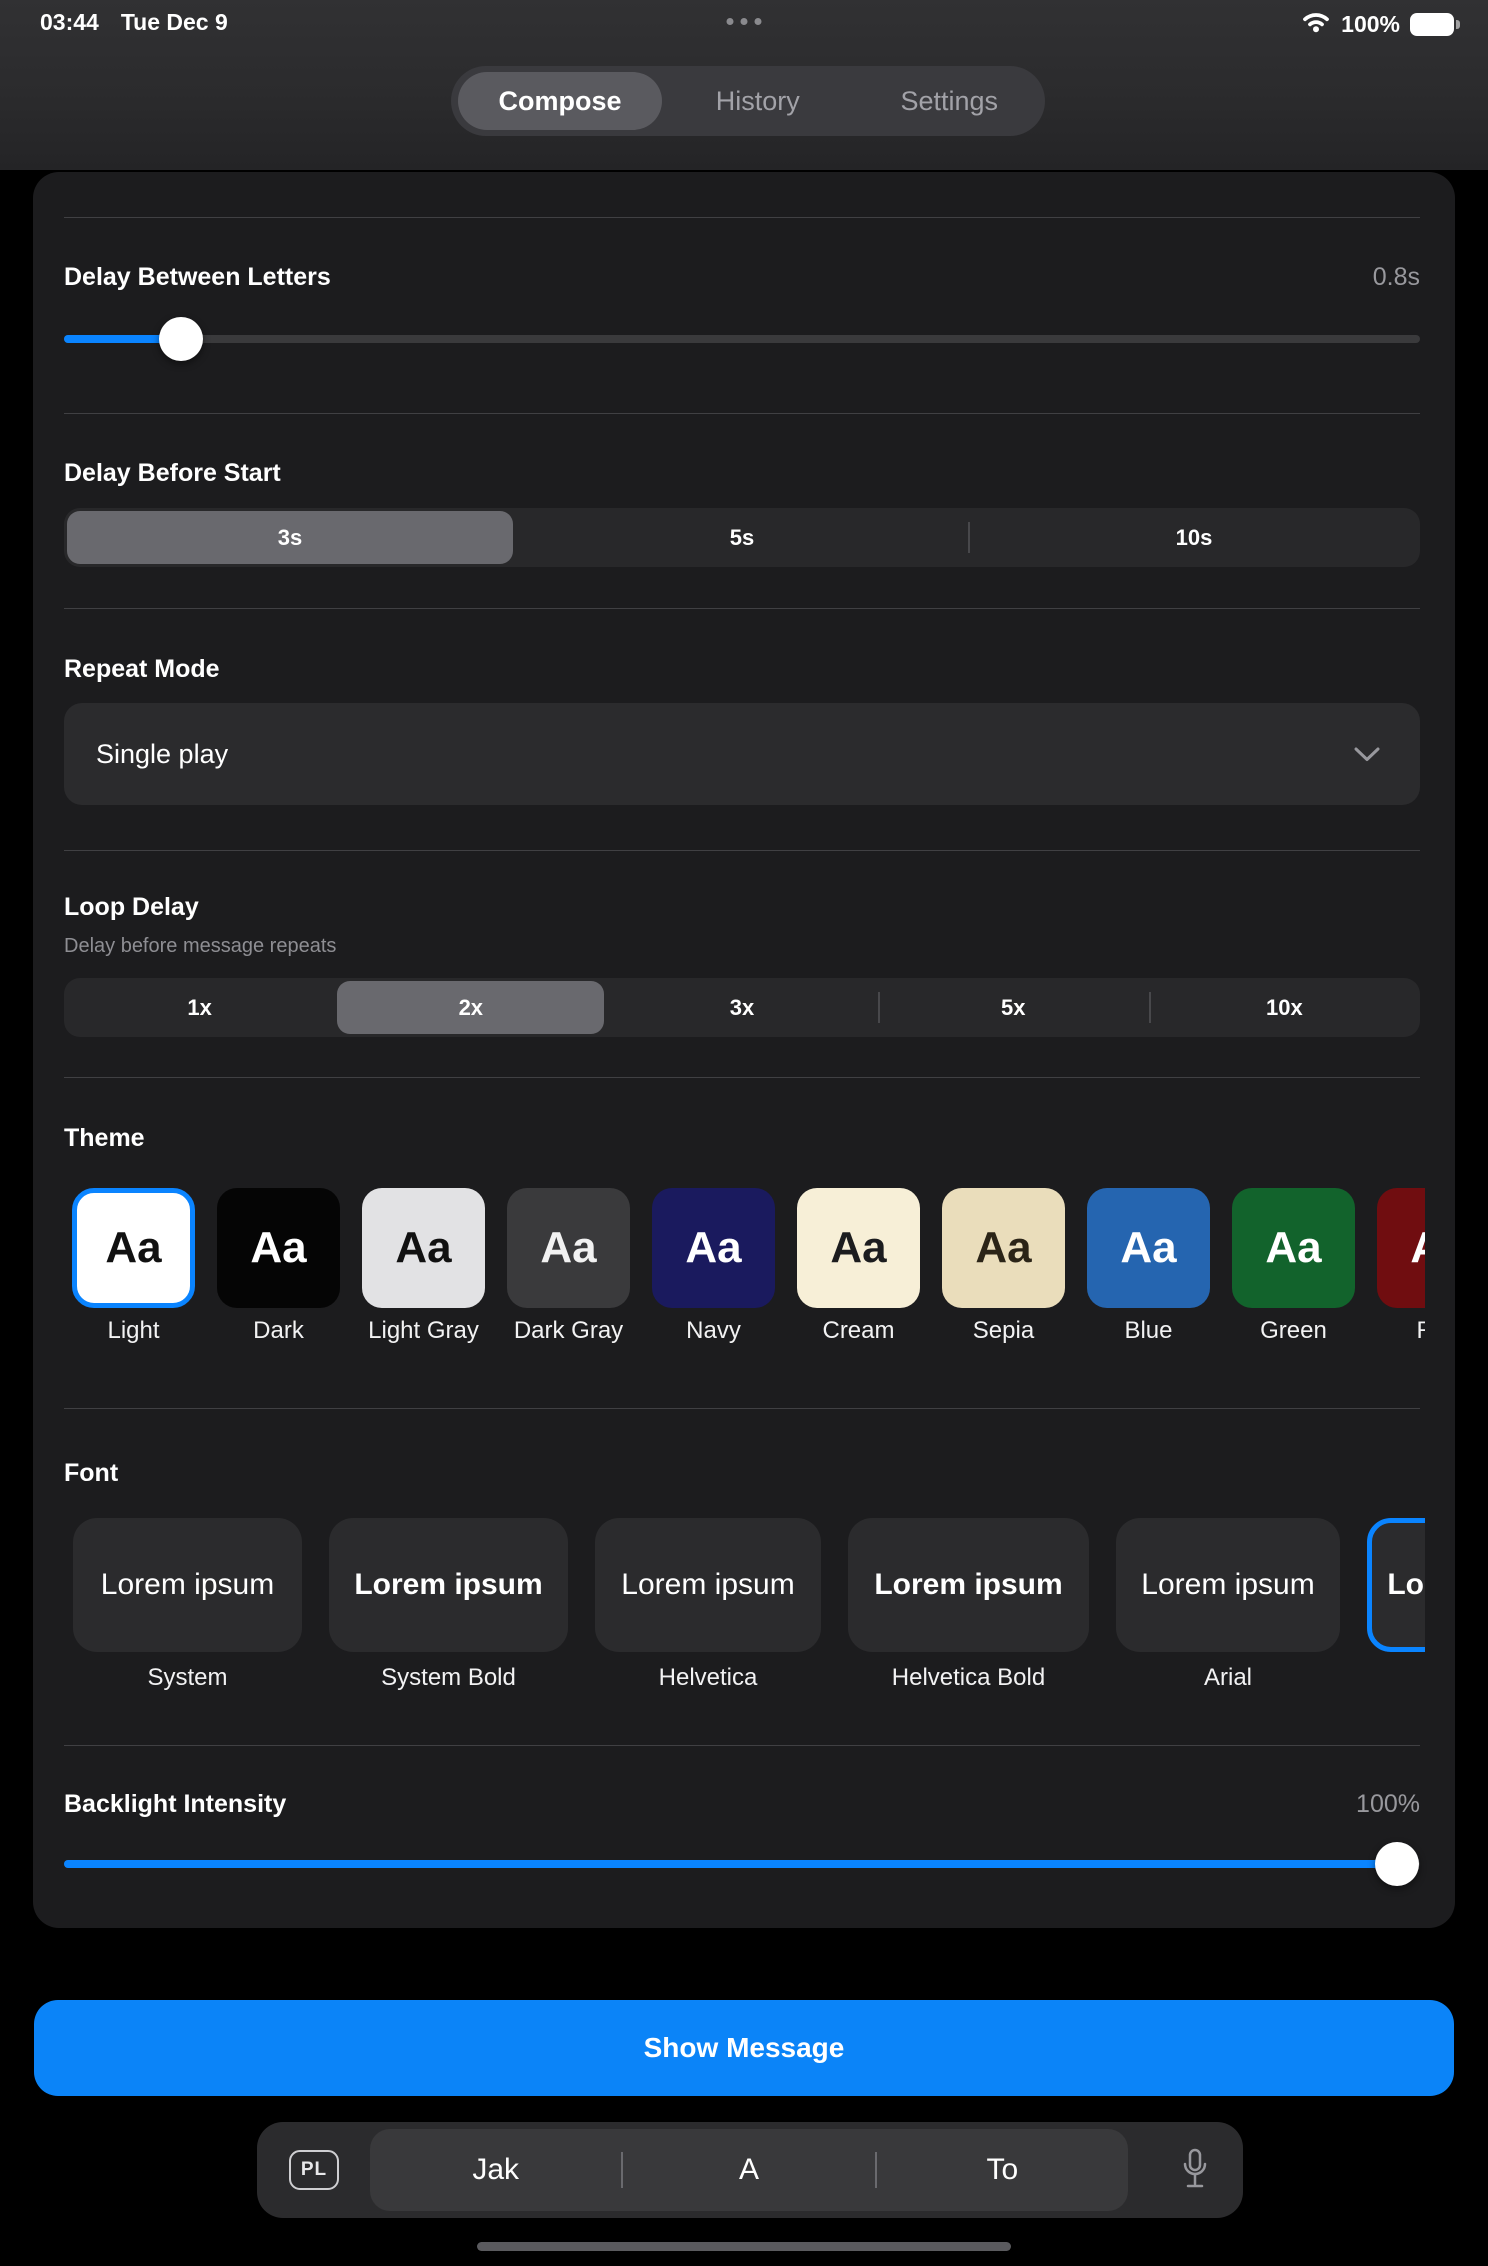 This screenshot has height=2266, width=1488. What do you see at coordinates (174, 22) in the screenshot?
I see `status-date: Tue Dec 9` at bounding box center [174, 22].